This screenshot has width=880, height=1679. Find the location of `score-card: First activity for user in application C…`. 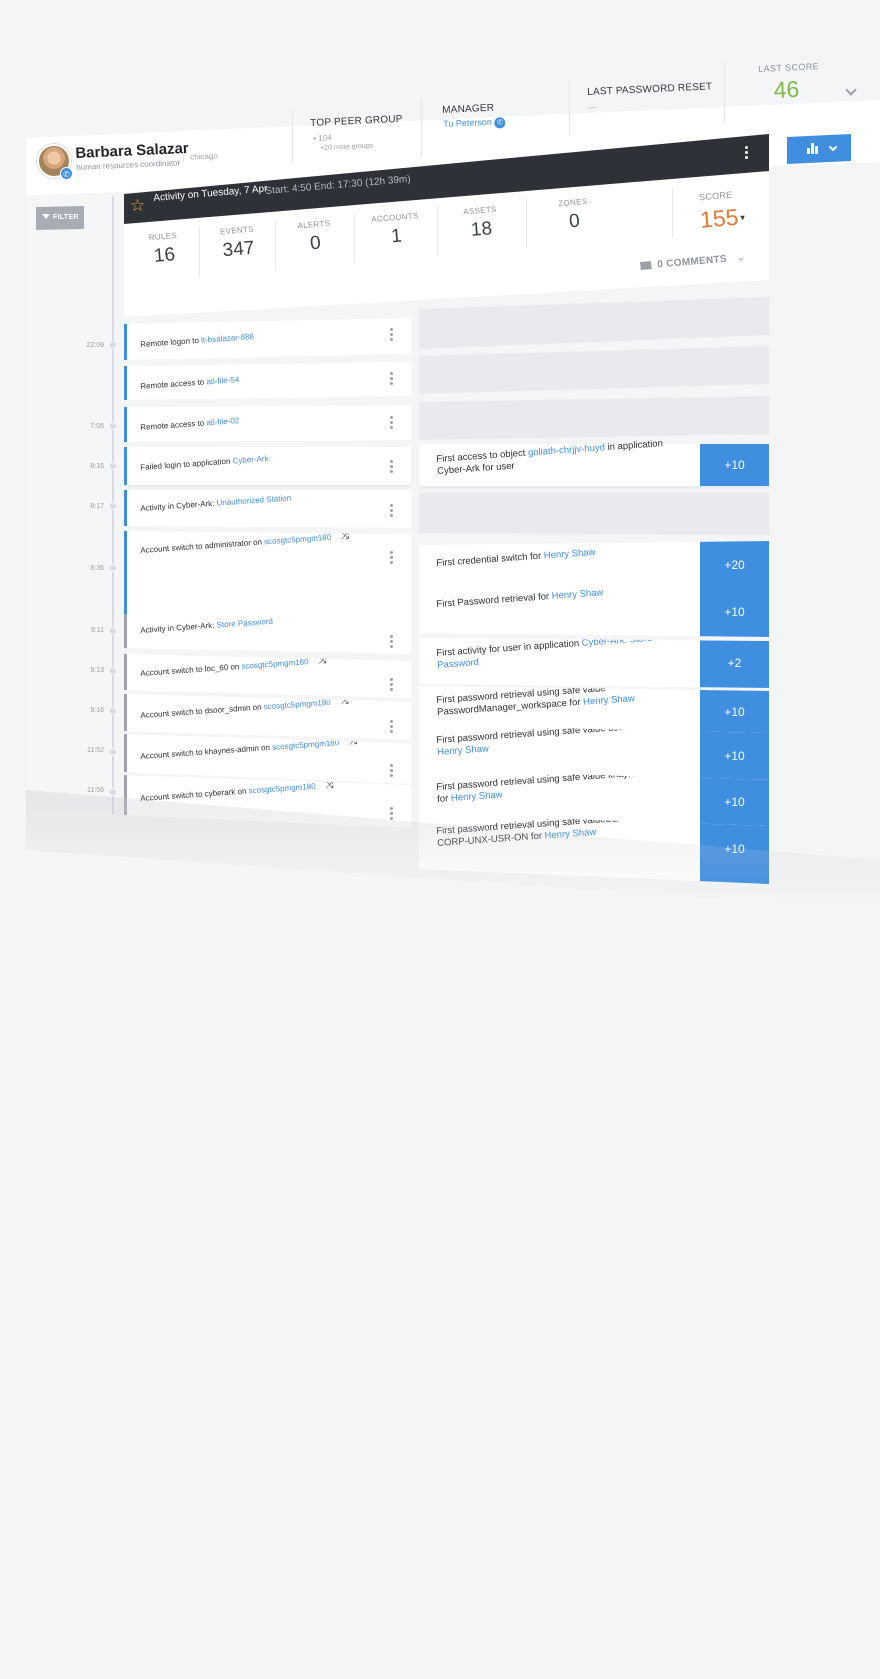

score-card: First activity for user in application C… is located at coordinates (594, 663).